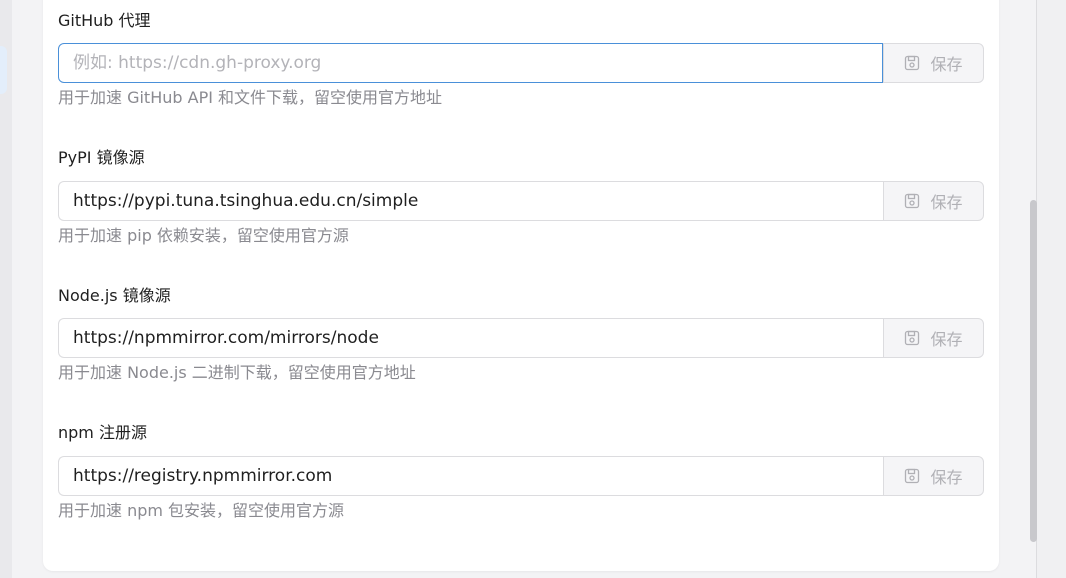 The image size is (1066, 578). I want to click on field-npm-registry: npm 注册源 保存 用于加速 npm 包安装，留空使用官方源, so click(521, 471).